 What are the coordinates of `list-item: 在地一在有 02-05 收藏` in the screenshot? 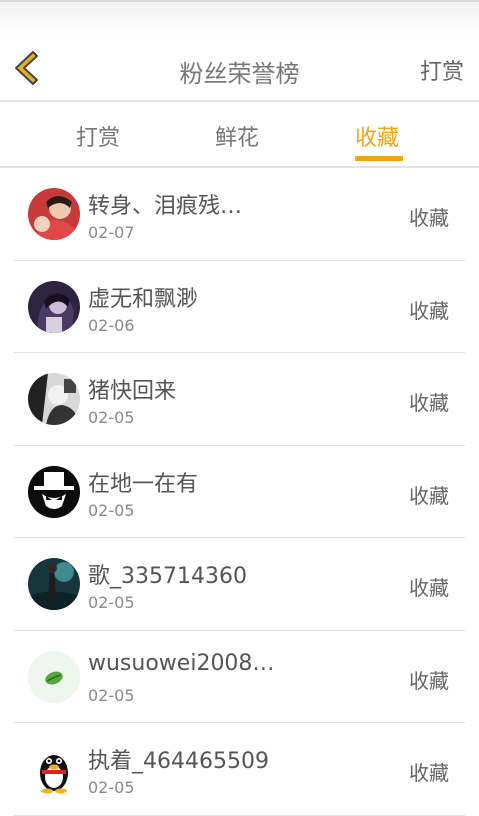 It's located at (239, 492).